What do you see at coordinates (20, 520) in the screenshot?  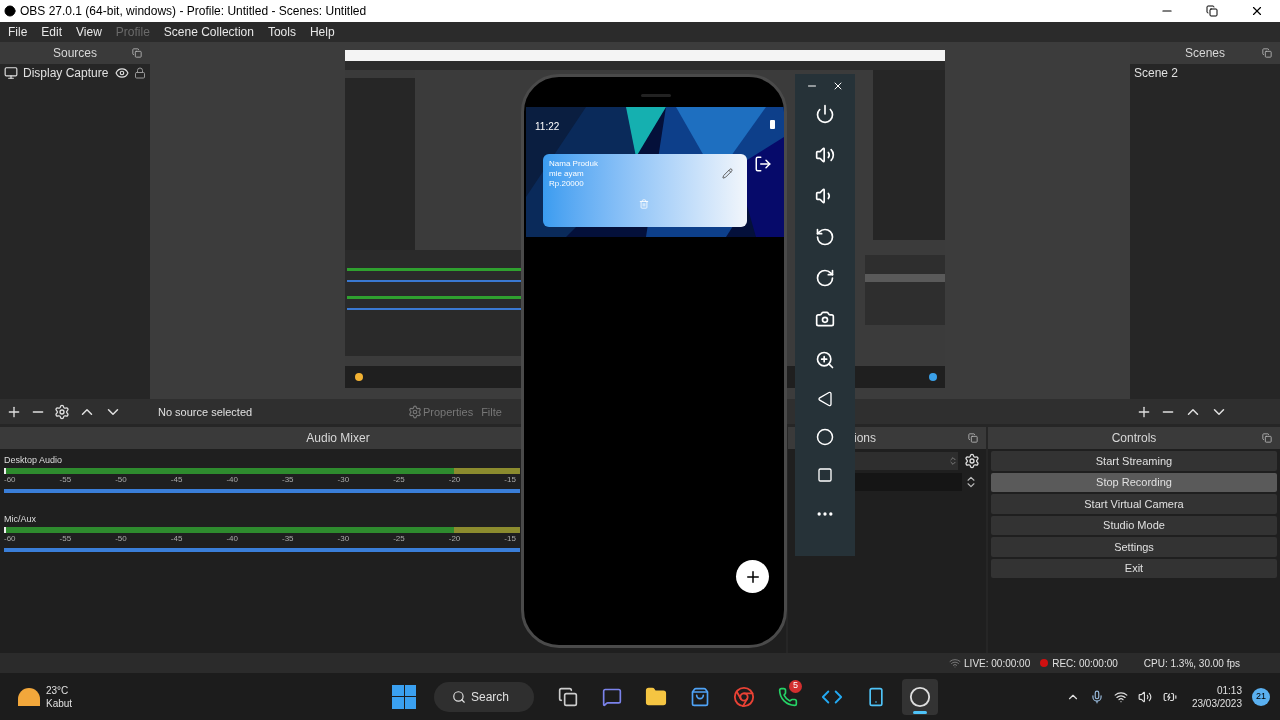 I see `channel-name: Mic/Aux` at bounding box center [20, 520].